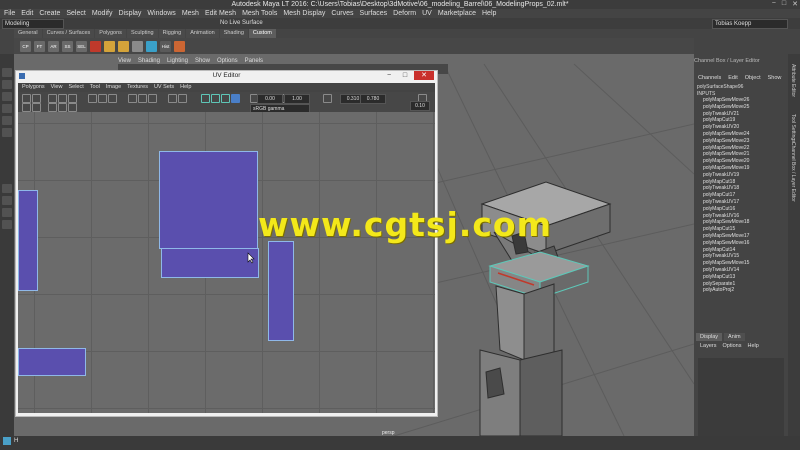 This screenshot has width=800, height=450. I want to click on shelf-tool-icon: FT, so click(39, 46).